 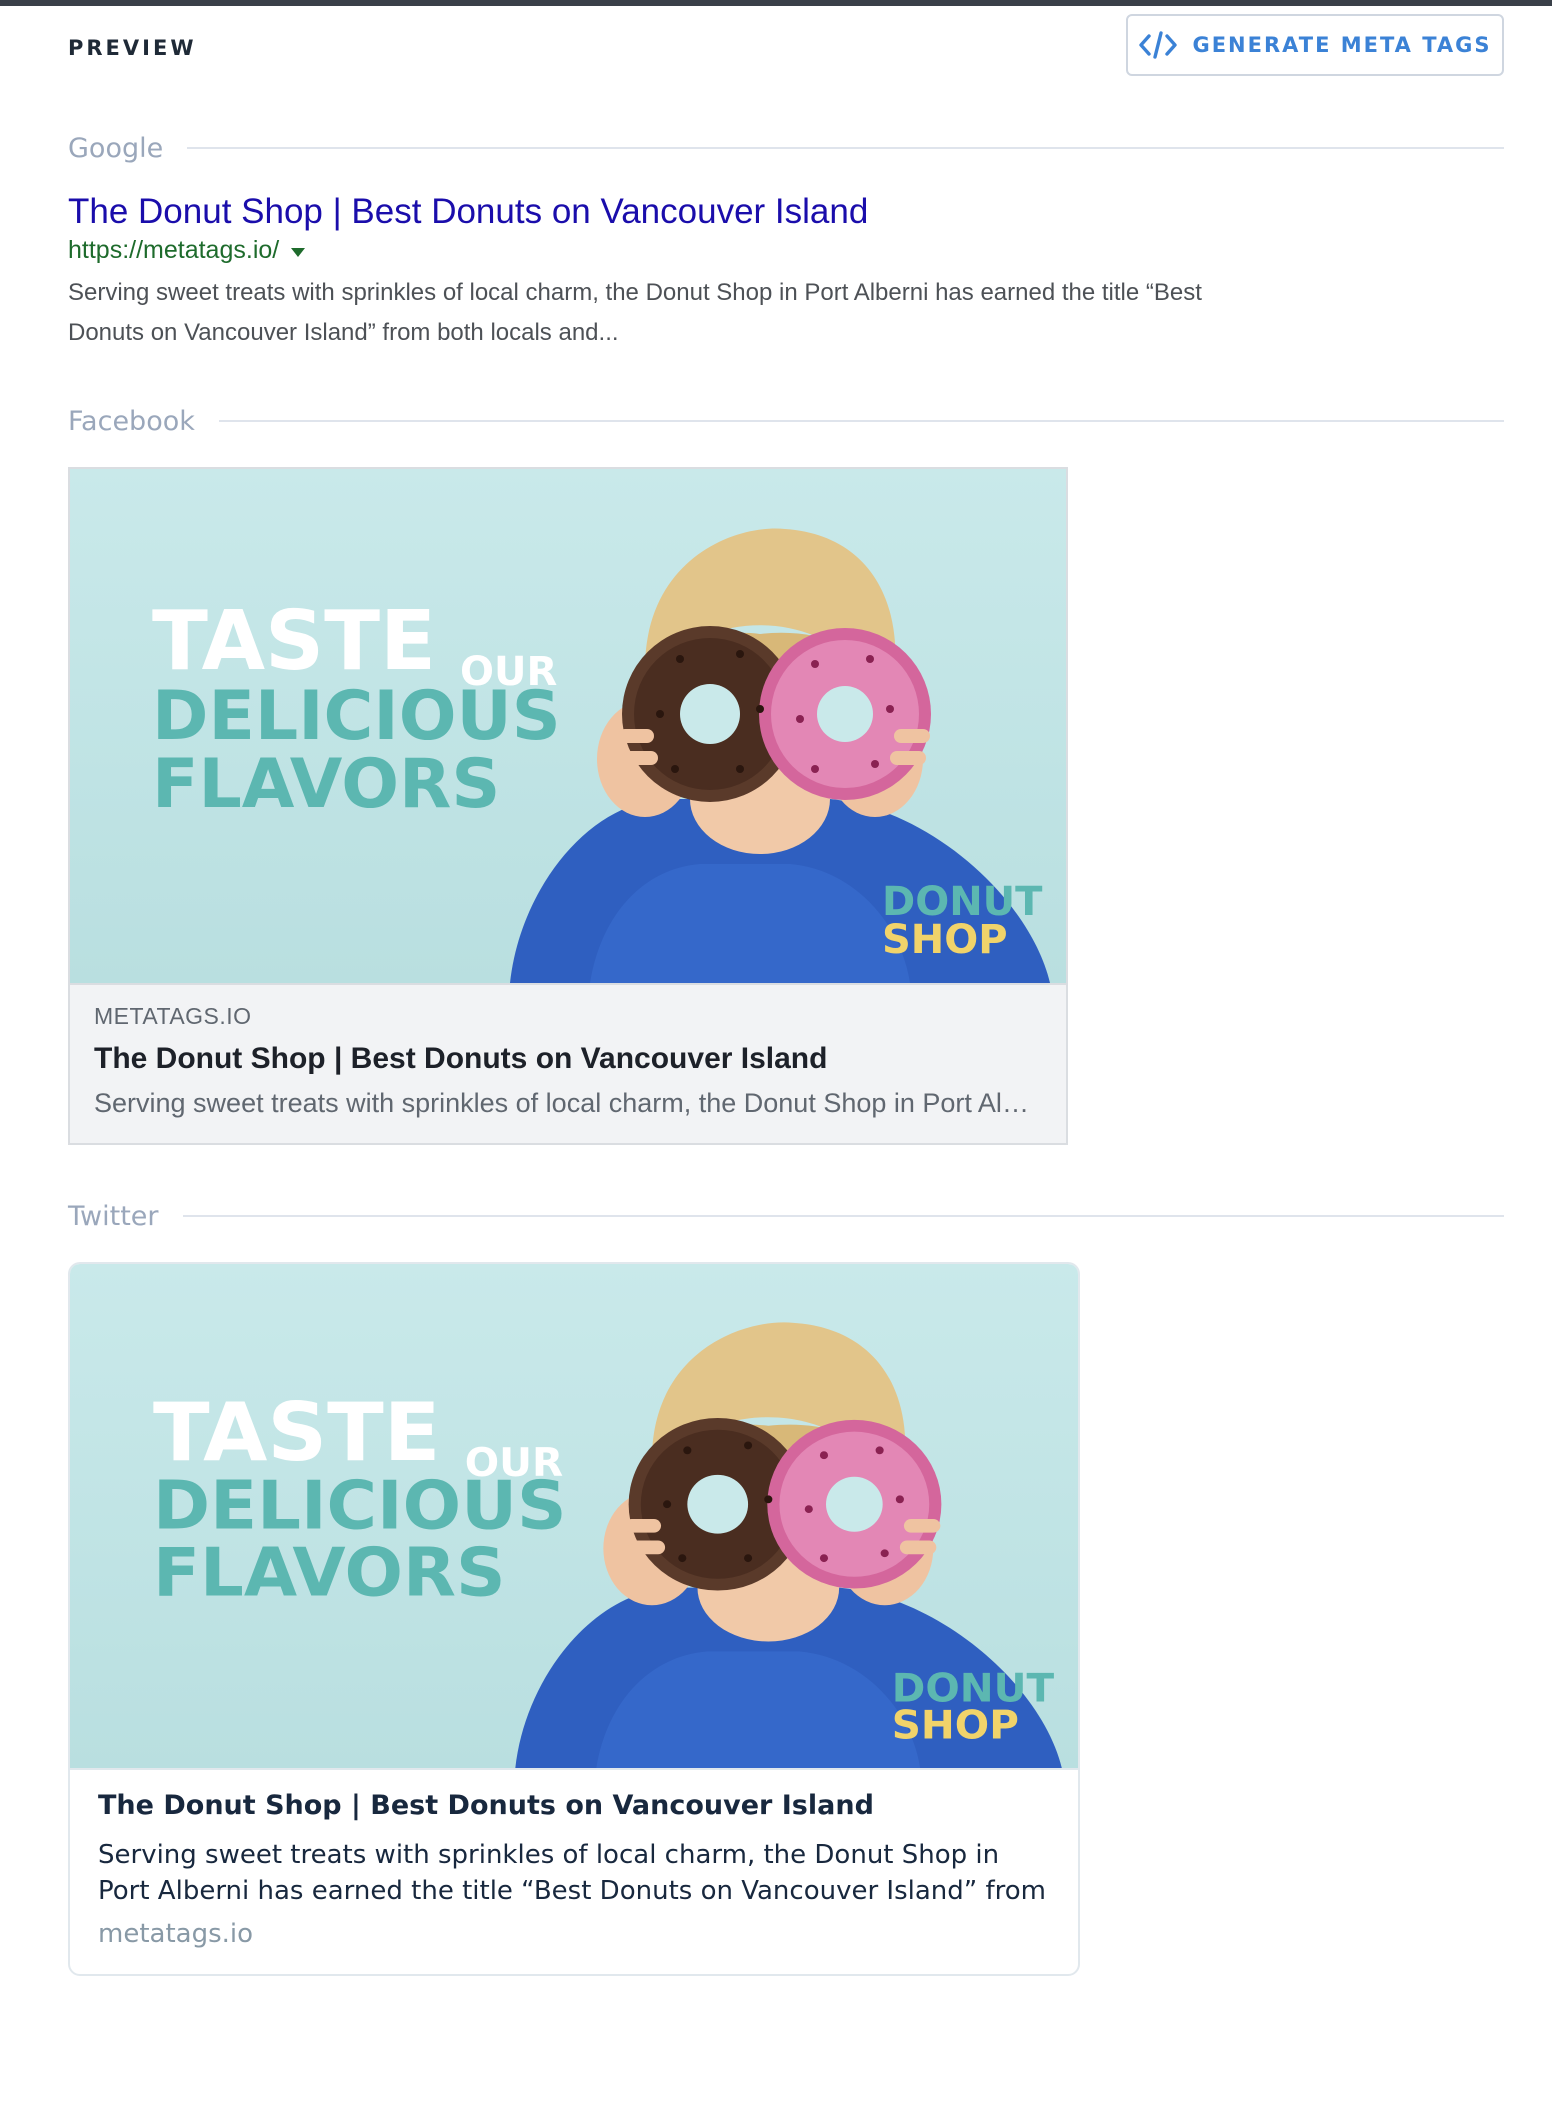 I want to click on top-strip, so click(x=776, y=3).